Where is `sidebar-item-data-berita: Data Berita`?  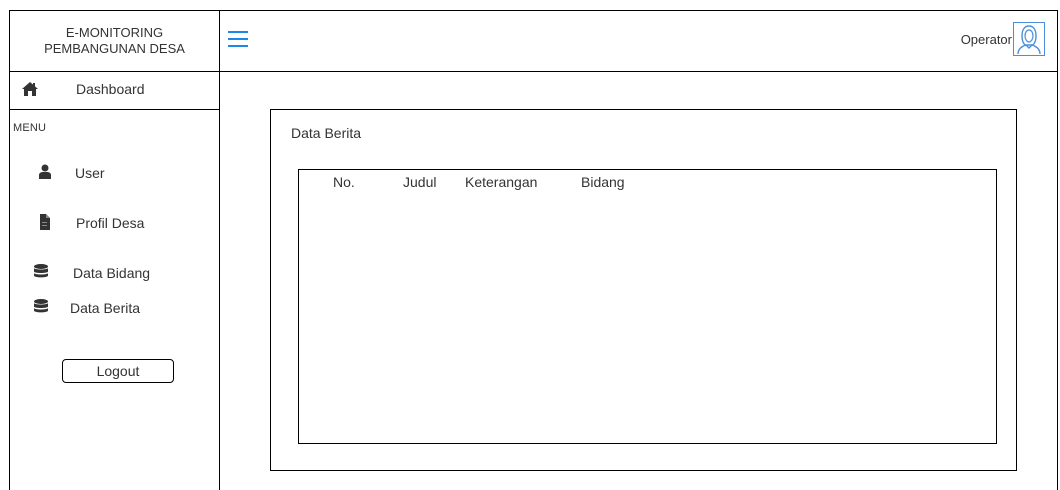 sidebar-item-data-berita: Data Berita is located at coordinates (110, 308).